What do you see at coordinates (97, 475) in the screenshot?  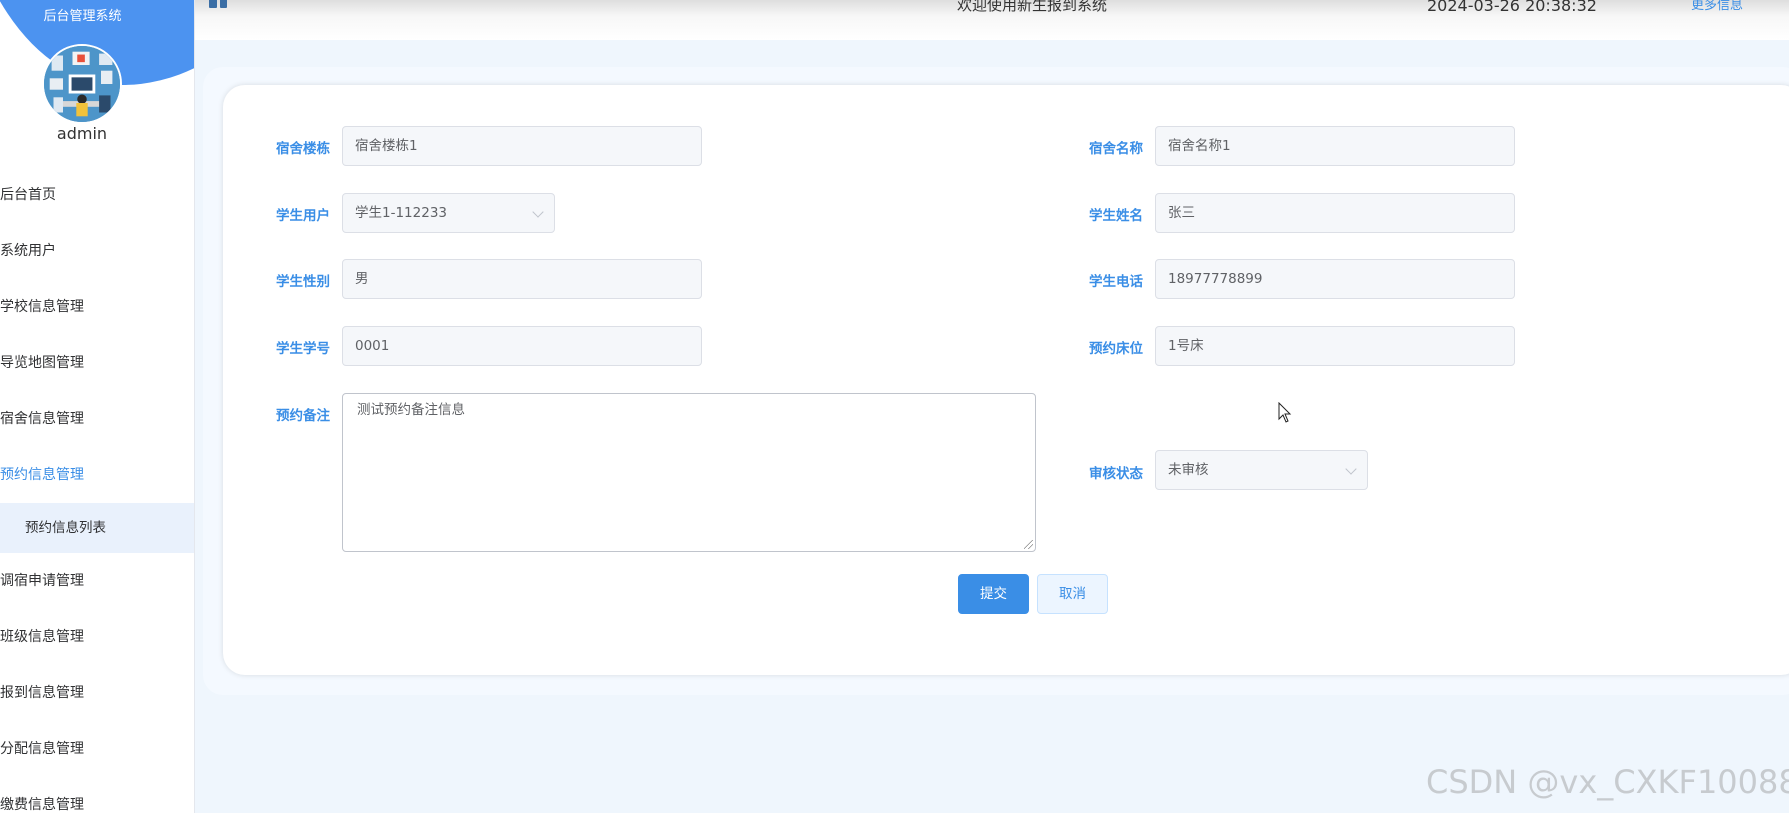 I see `sidebar-item-reservation-info: 预约信息管理` at bounding box center [97, 475].